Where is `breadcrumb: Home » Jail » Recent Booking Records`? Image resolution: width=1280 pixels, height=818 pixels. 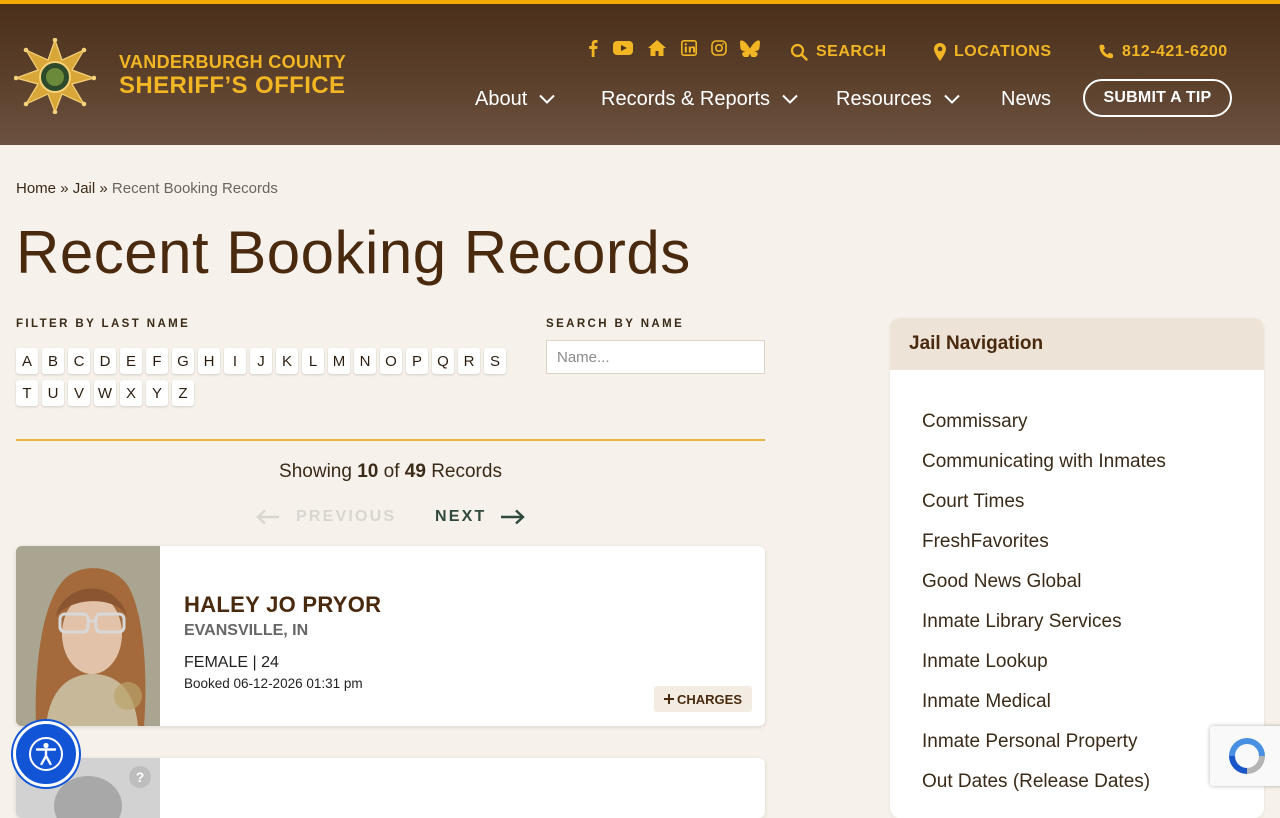 breadcrumb: Home » Jail » Recent Booking Records is located at coordinates (147, 188).